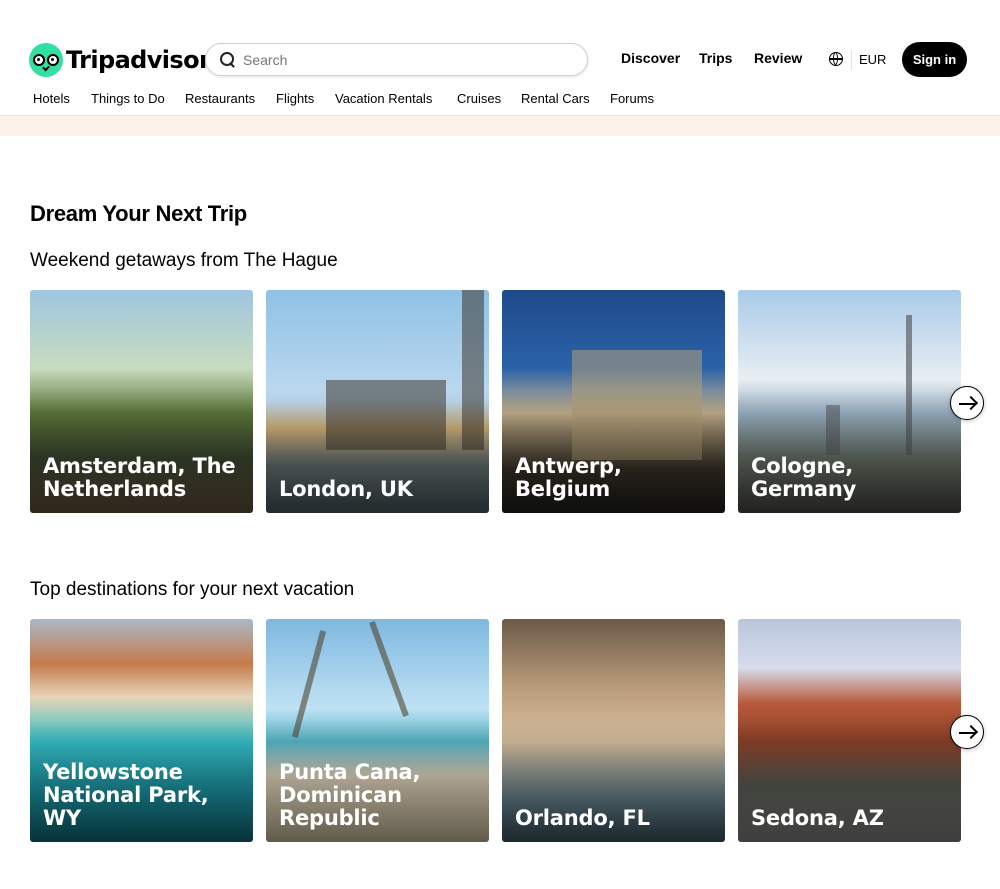 The width and height of the screenshot is (1000, 889). Describe the element at coordinates (934, 59) in the screenshot. I see `sign-in-button: Sign in` at that location.